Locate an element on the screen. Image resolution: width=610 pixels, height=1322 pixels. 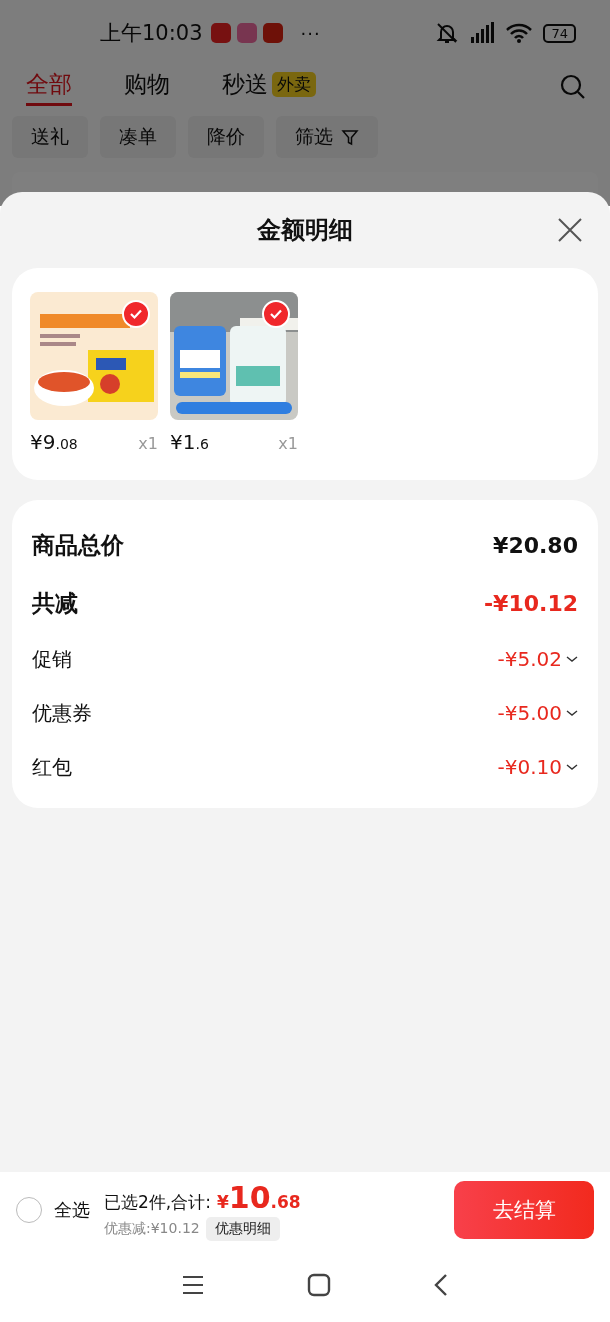
amount-value: -¥0.10 is located at coordinates (529, 767).